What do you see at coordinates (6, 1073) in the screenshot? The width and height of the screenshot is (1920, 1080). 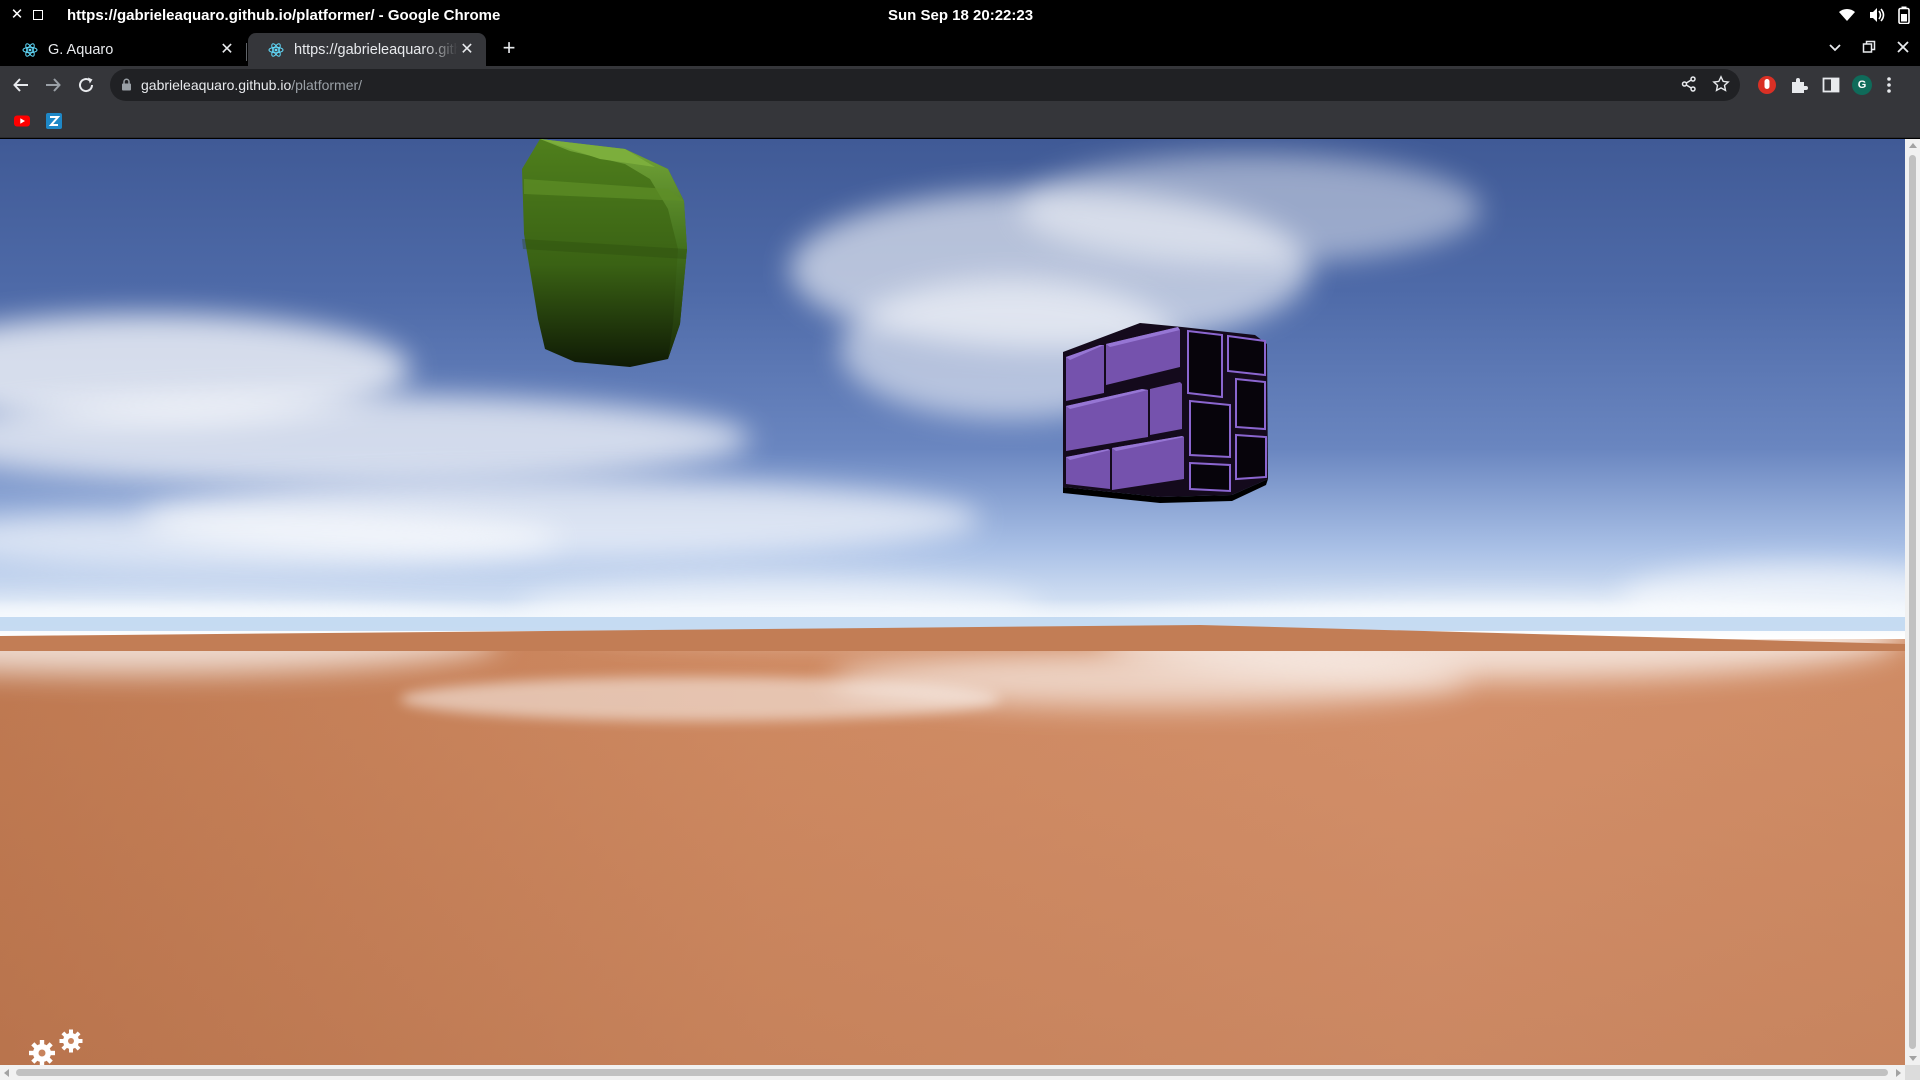 I see `scroll-left-arrow-icon` at bounding box center [6, 1073].